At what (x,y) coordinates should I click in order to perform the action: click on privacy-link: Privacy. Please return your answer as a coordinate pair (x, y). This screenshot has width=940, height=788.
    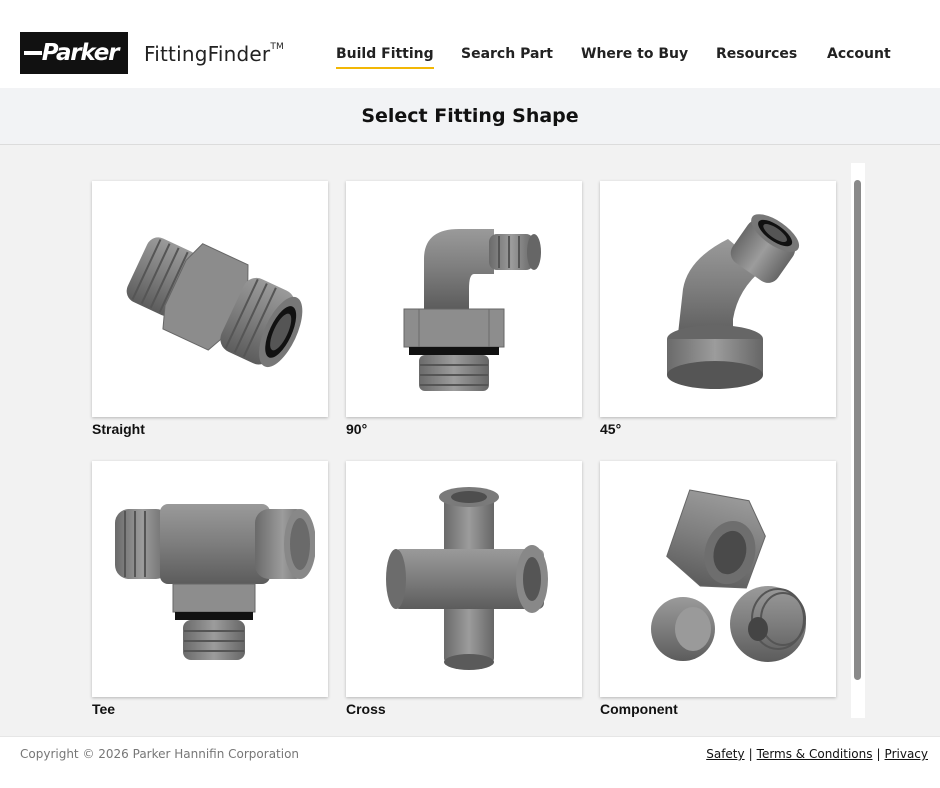
    Looking at the image, I should click on (906, 754).